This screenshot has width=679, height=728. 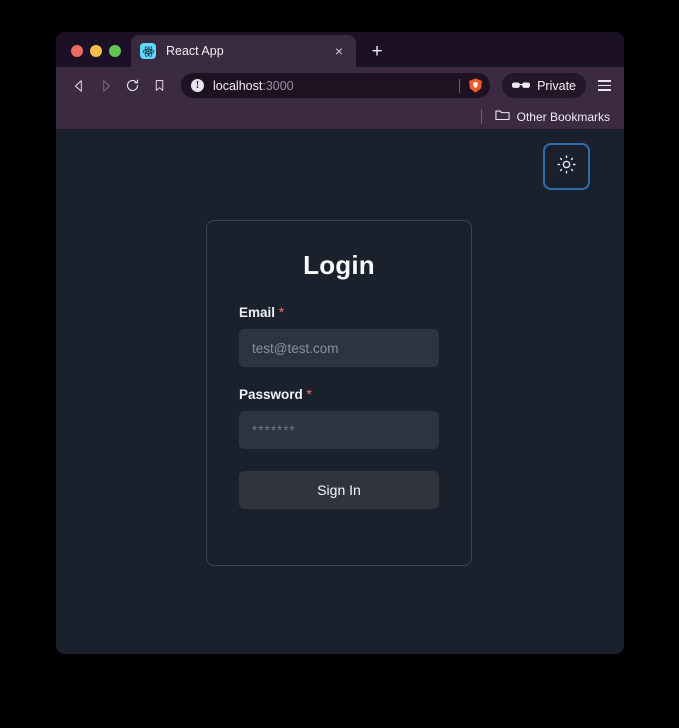 What do you see at coordinates (481, 116) in the screenshot?
I see `bookmarks-divider` at bounding box center [481, 116].